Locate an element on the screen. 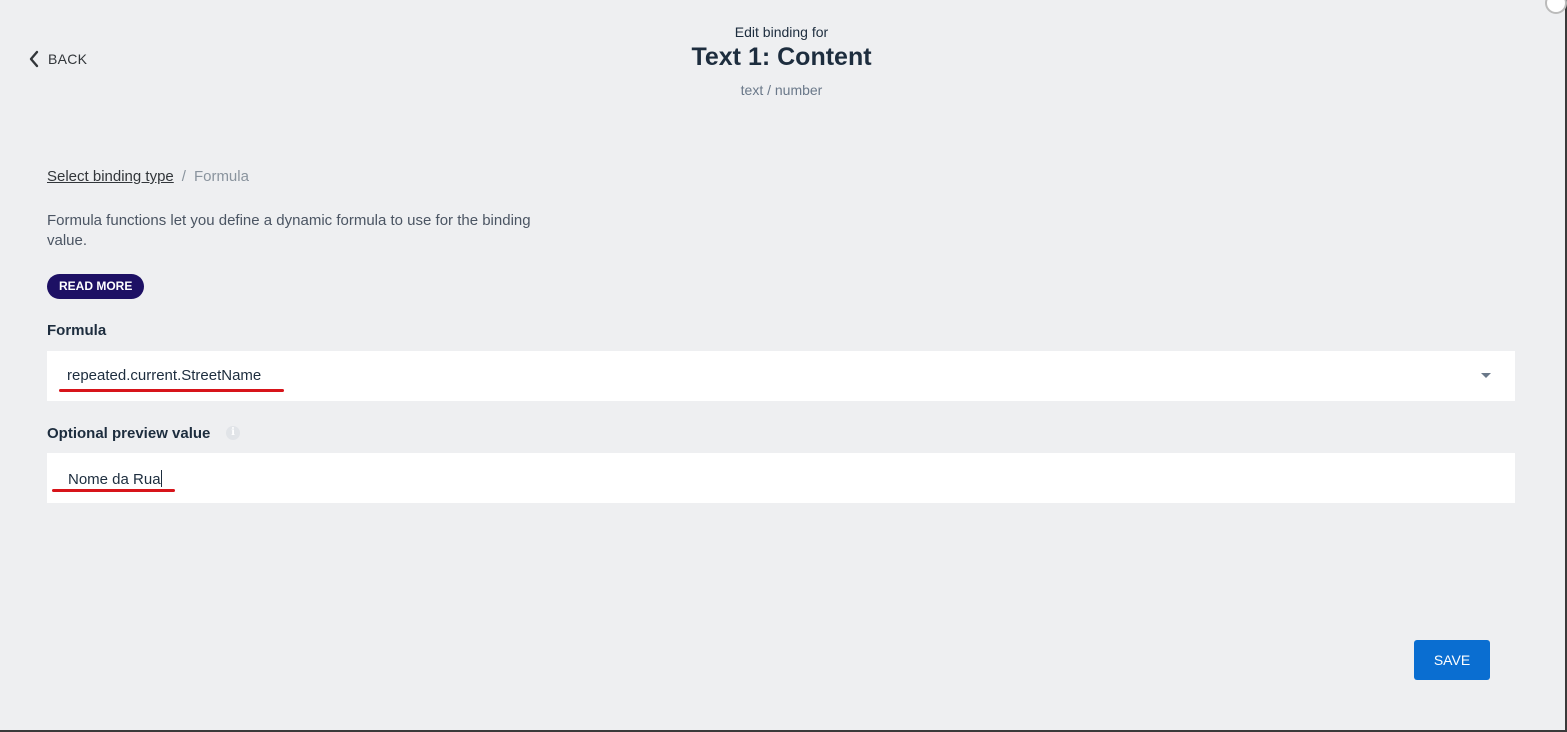  preview-value: Nome da Rua is located at coordinates (114, 479).